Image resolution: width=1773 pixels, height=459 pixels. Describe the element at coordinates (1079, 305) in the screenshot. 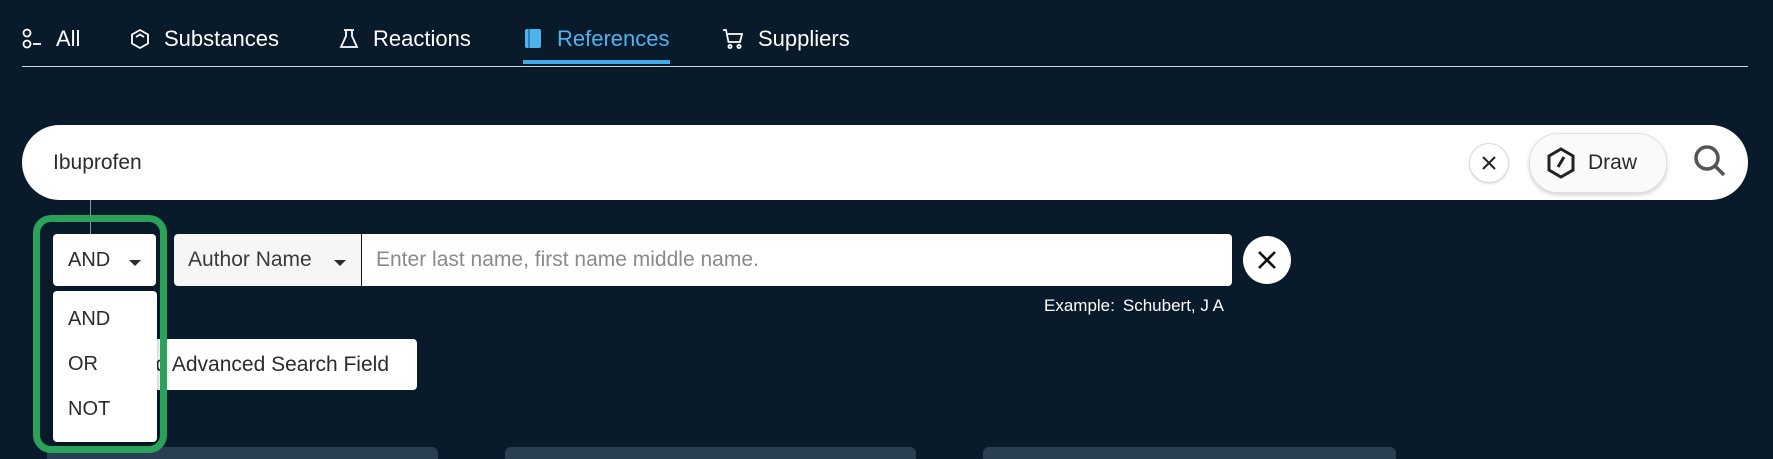

I see `example-label: Example:` at that location.